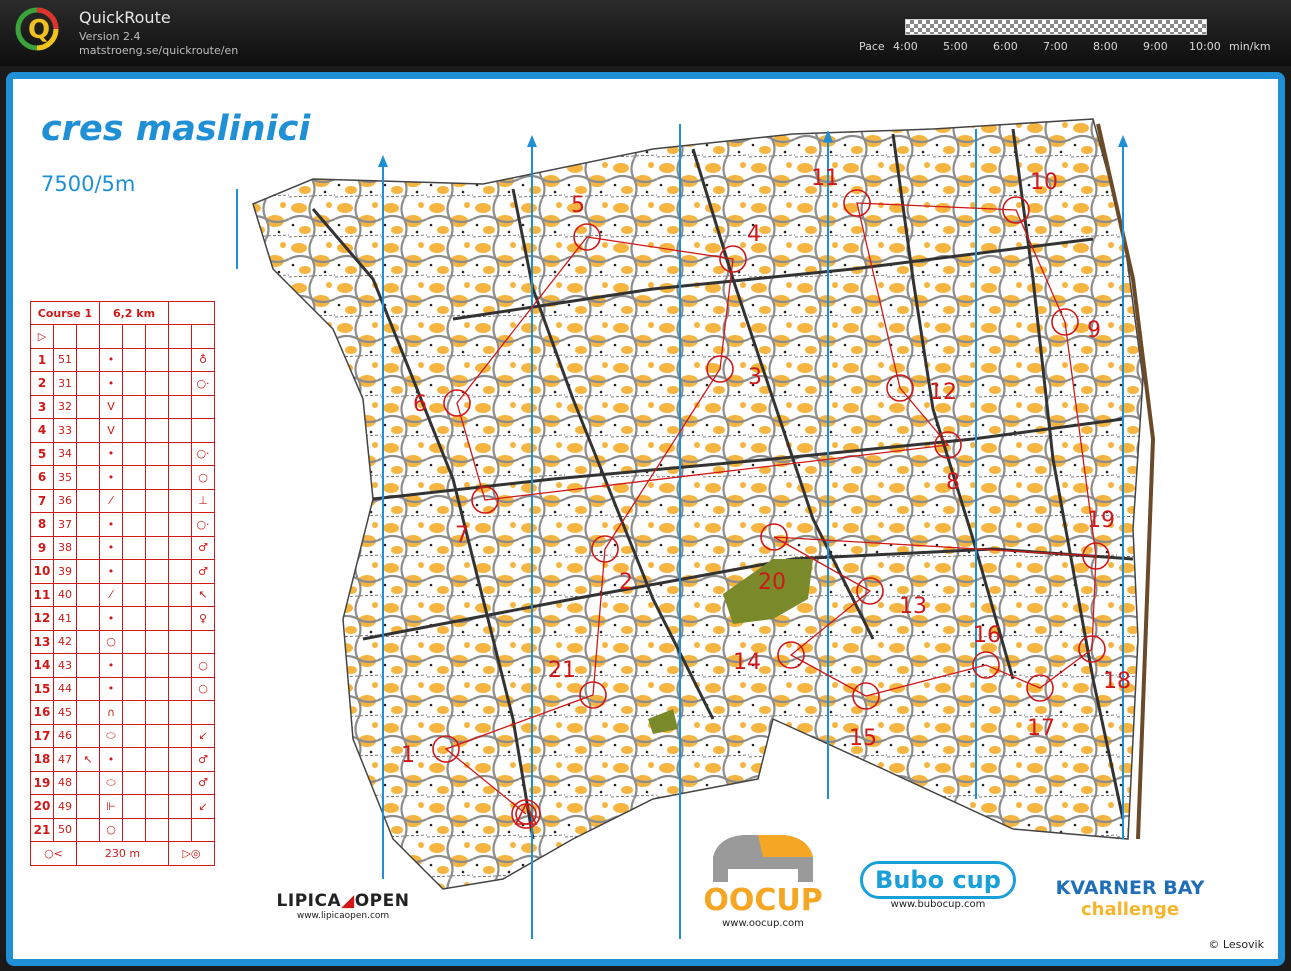 This screenshot has width=1291, height=971. Describe the element at coordinates (42, 406) in the screenshot. I see `control-number: 3` at that location.